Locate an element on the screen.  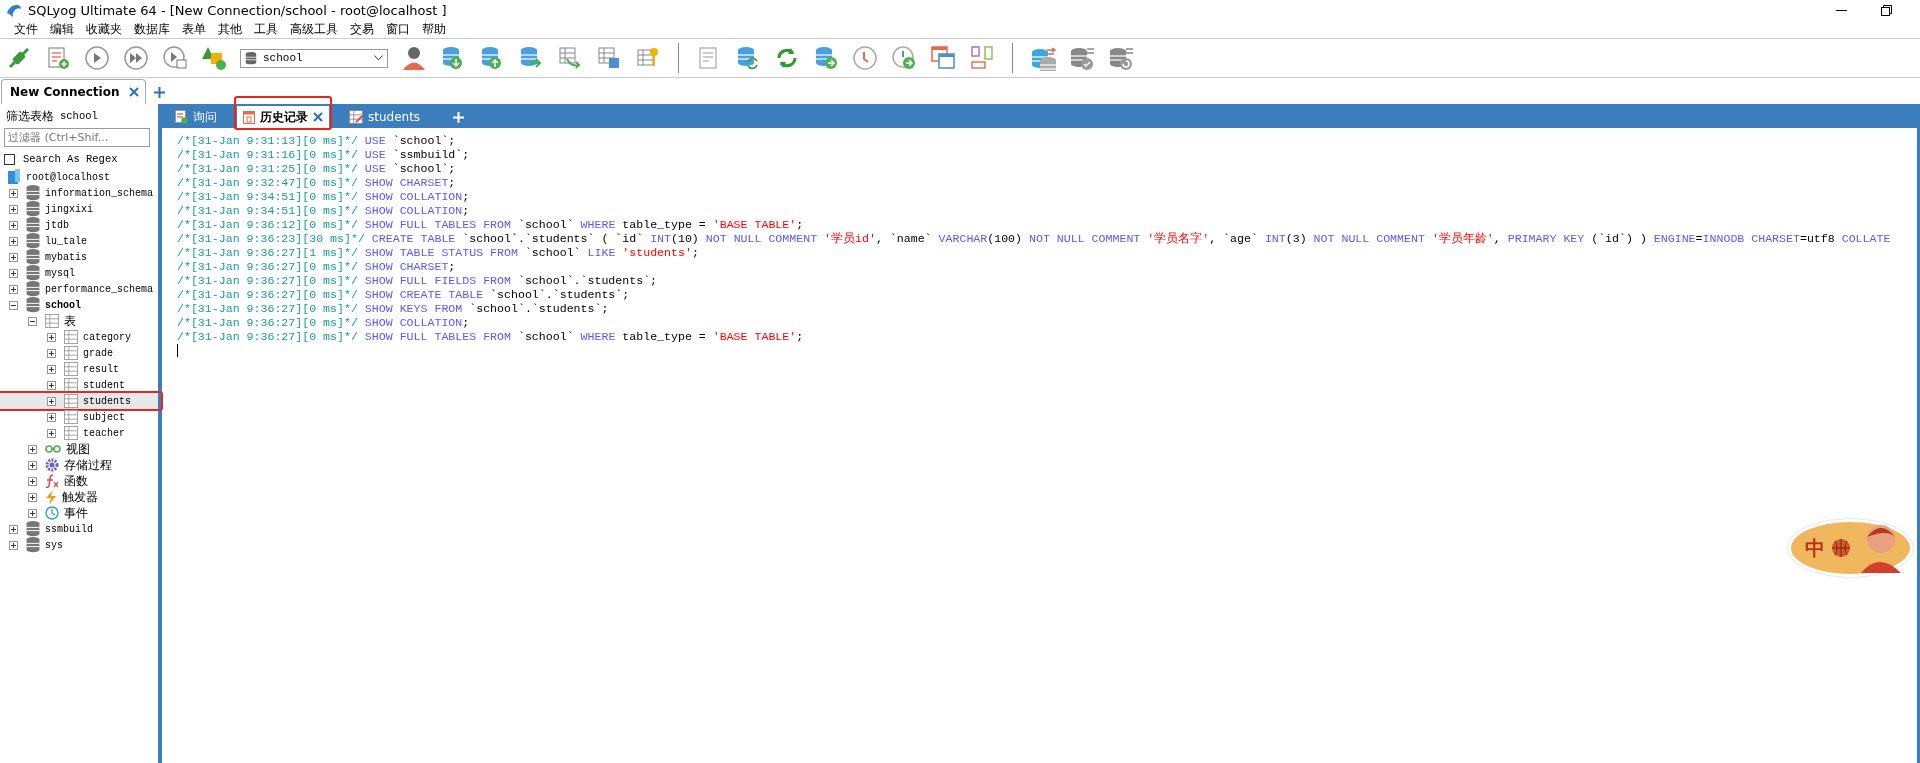
restore-icon is located at coordinates (1886, 10).